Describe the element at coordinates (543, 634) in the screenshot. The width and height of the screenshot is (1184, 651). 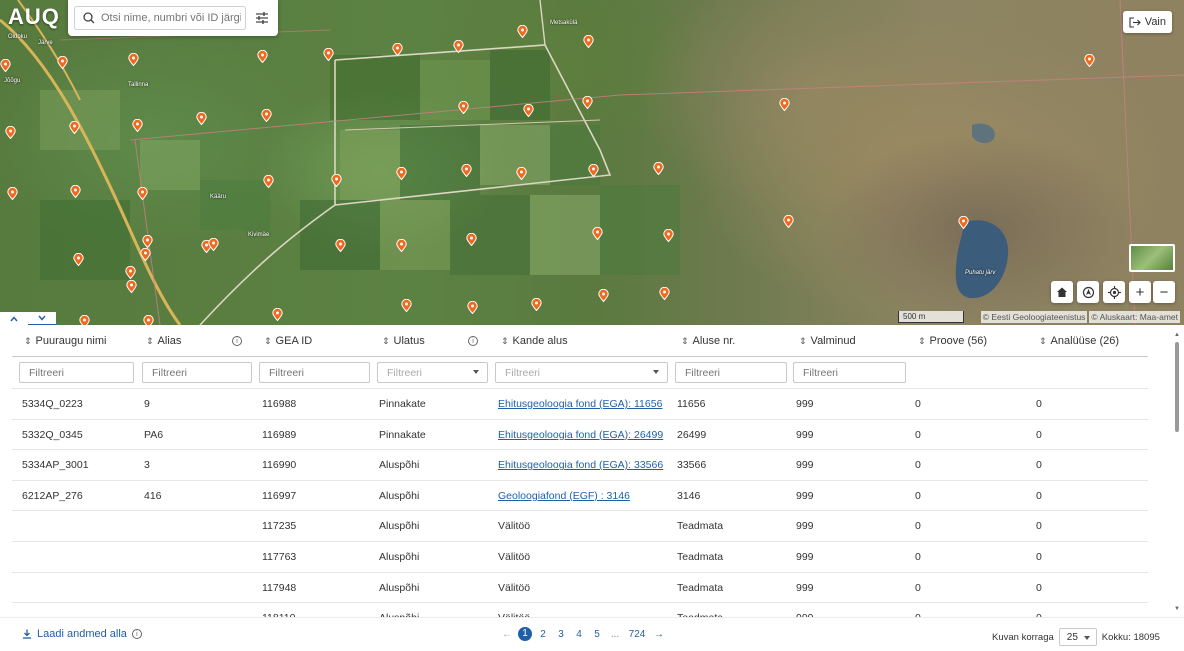
I see `page-link: 2` at that location.